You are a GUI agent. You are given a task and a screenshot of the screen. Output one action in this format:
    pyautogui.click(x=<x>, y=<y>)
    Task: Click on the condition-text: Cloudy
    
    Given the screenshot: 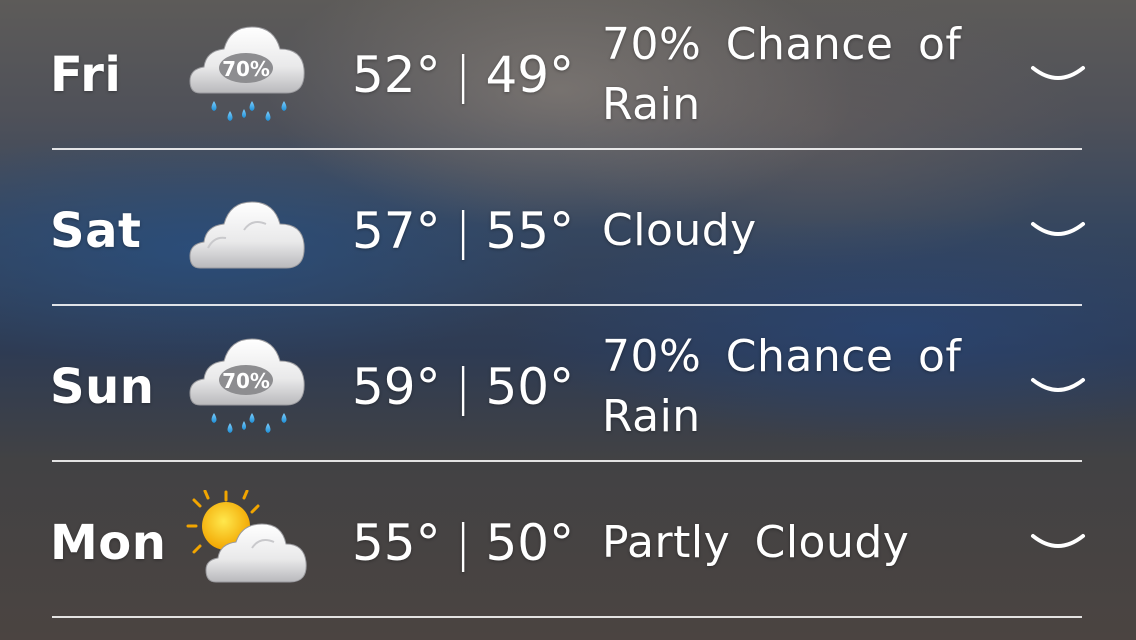 What is the action you would take?
    pyautogui.click(x=679, y=230)
    